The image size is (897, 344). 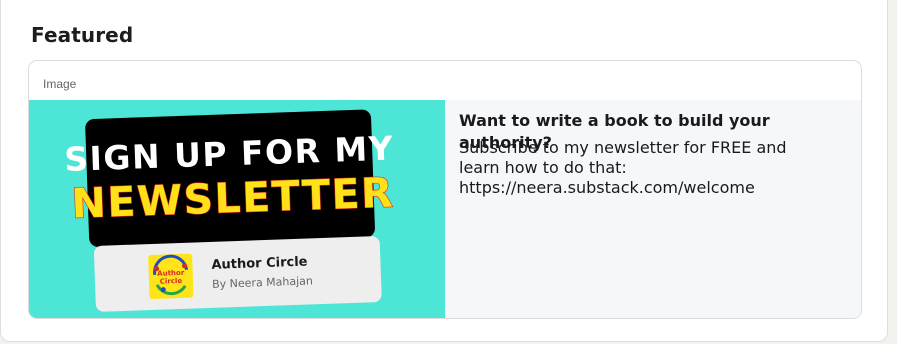 What do you see at coordinates (171, 276) in the screenshot?
I see `author-circle-logo: Author Circle` at bounding box center [171, 276].